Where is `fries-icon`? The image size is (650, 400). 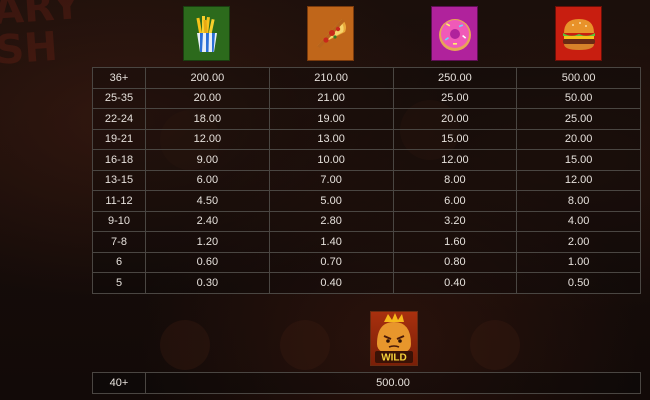
fries-icon is located at coordinates (206, 33).